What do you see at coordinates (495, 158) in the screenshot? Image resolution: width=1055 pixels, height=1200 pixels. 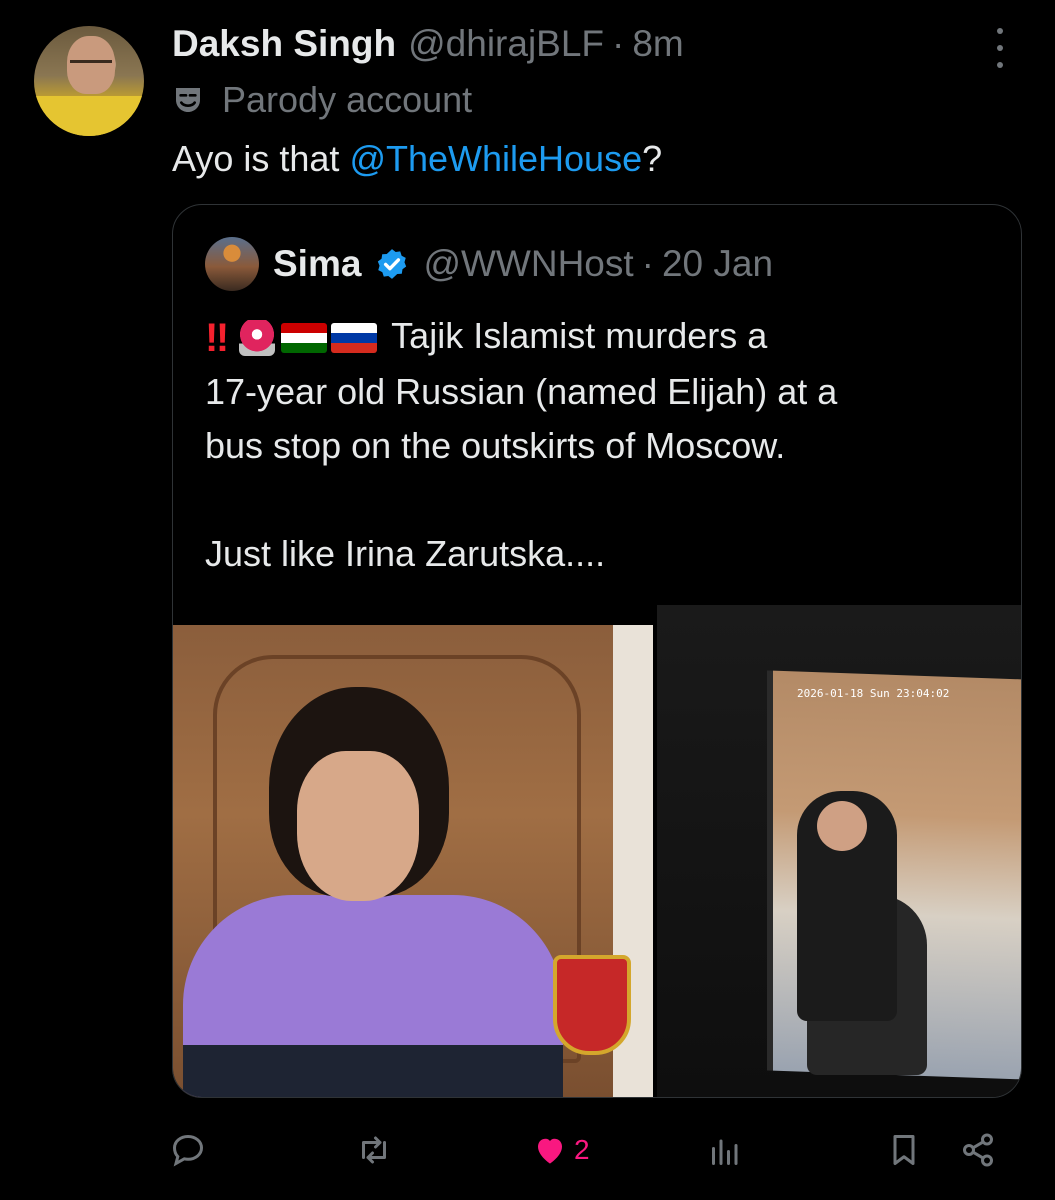 I see `mention-link: @TheWhileHouse` at bounding box center [495, 158].